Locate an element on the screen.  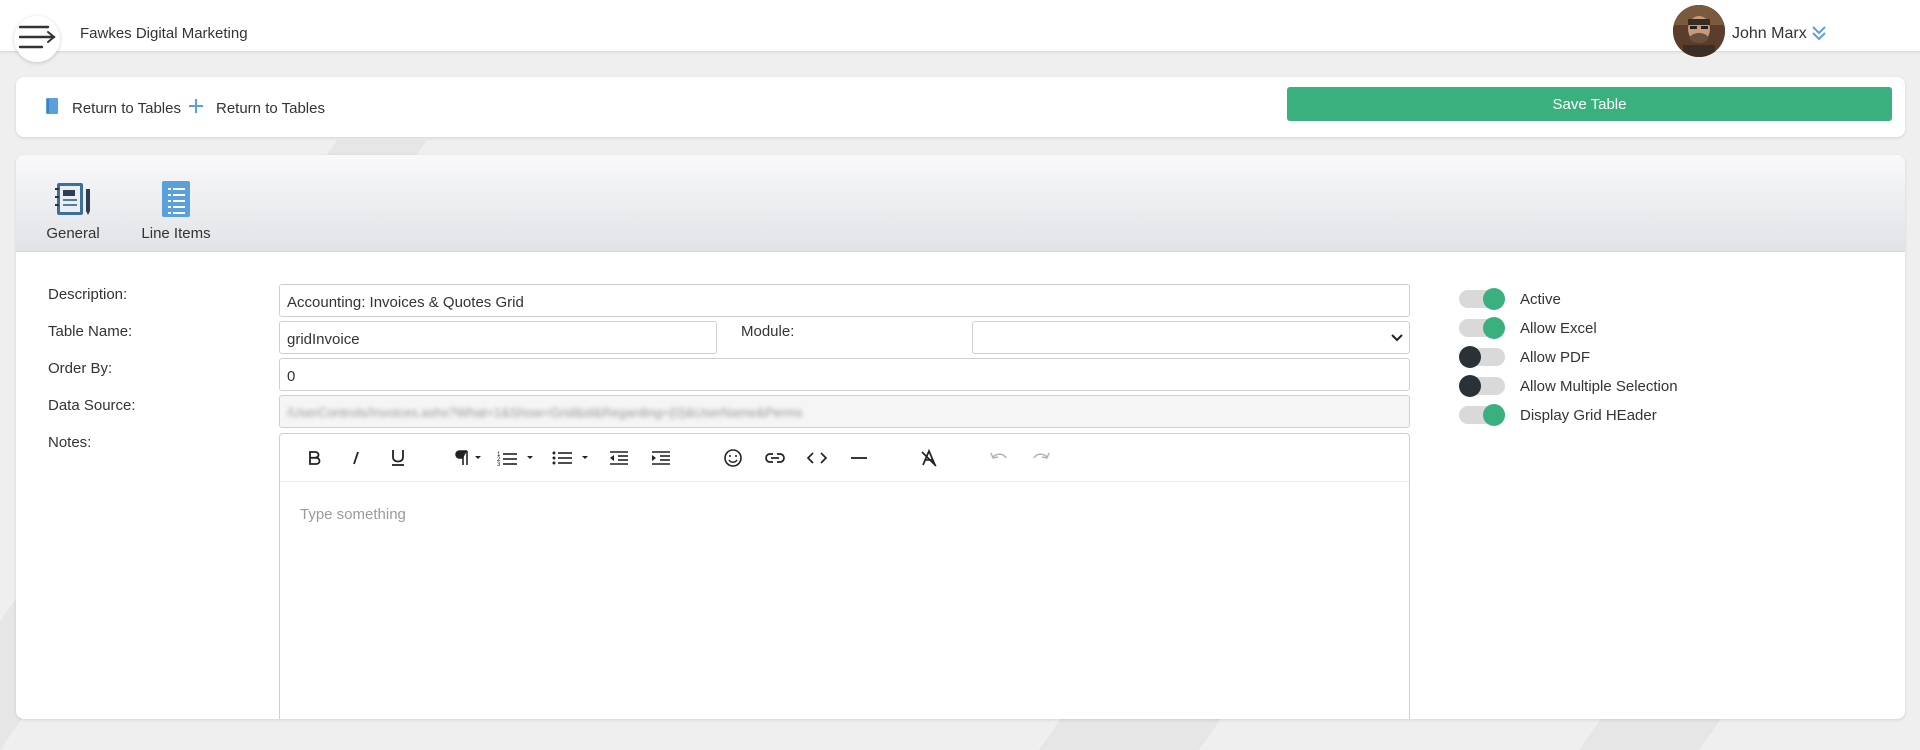
toggle-allow-pdf: Allow PDF is located at coordinates (1524, 357).